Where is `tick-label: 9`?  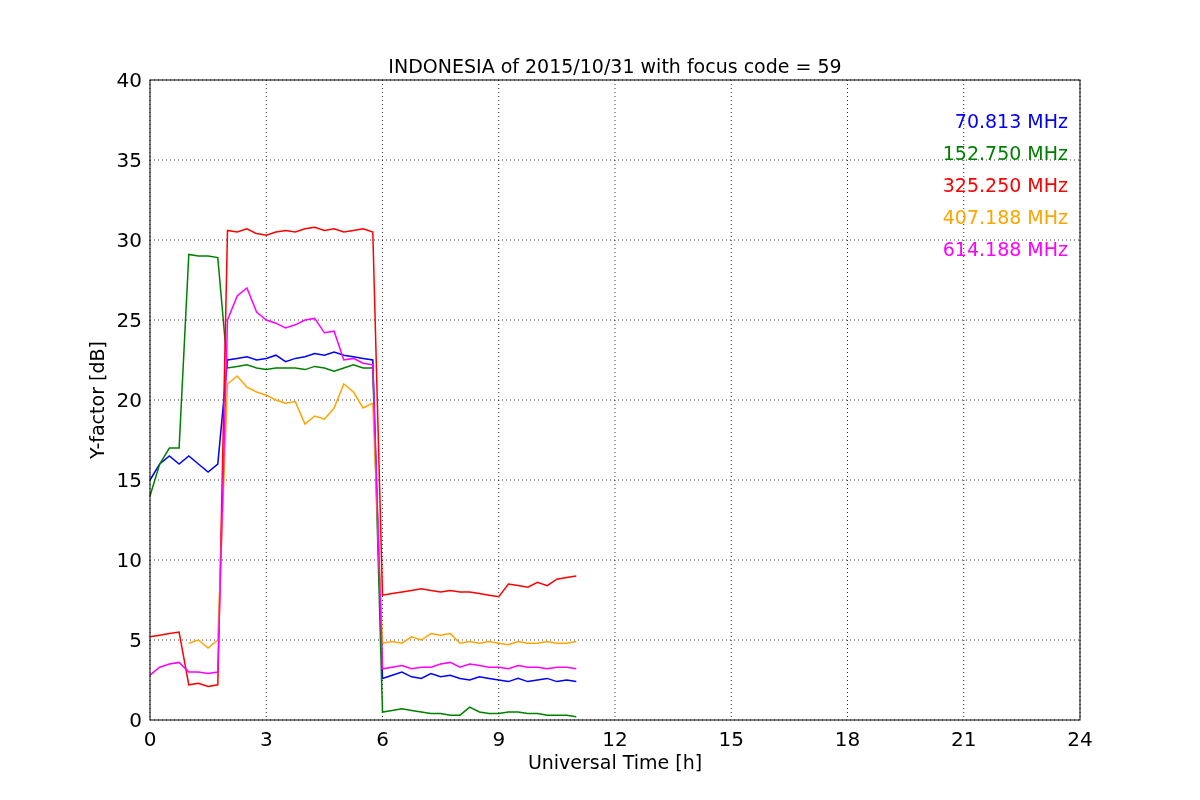
tick-label: 9 is located at coordinates (499, 739).